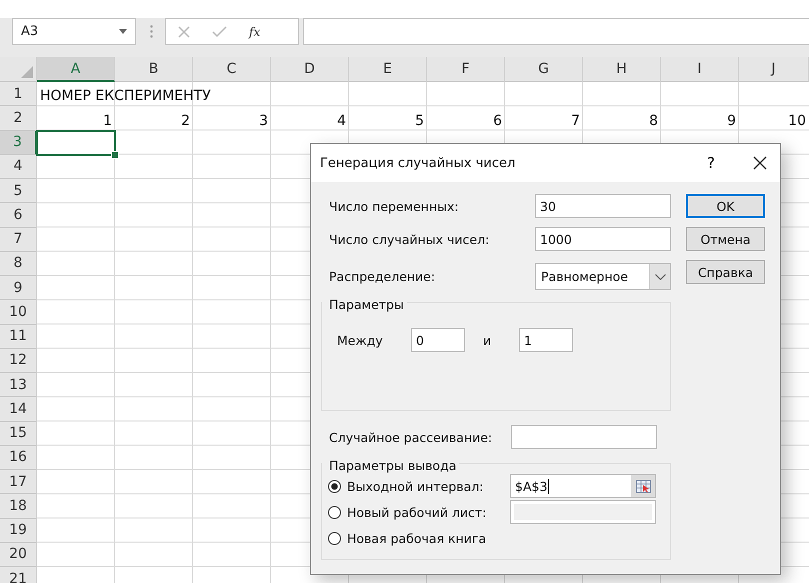  What do you see at coordinates (660, 277) in the screenshot?
I see `chevron-down-icon` at bounding box center [660, 277].